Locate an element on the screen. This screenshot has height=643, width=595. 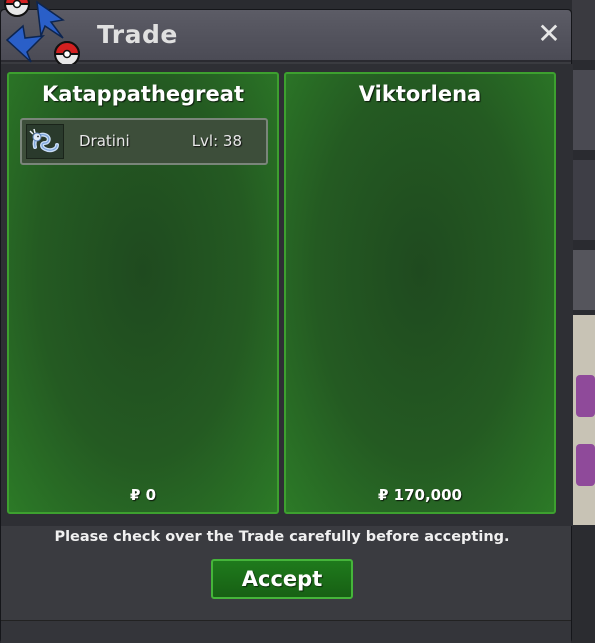
money-amount-right: ₽ 170,000 is located at coordinates (420, 495).